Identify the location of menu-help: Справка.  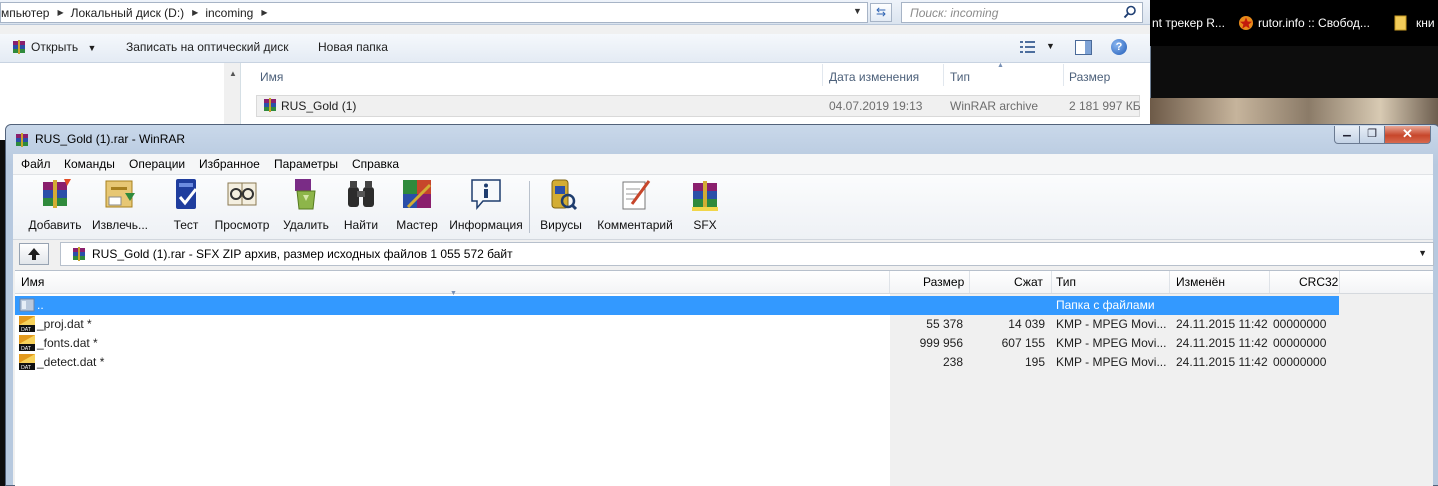
(375, 164).